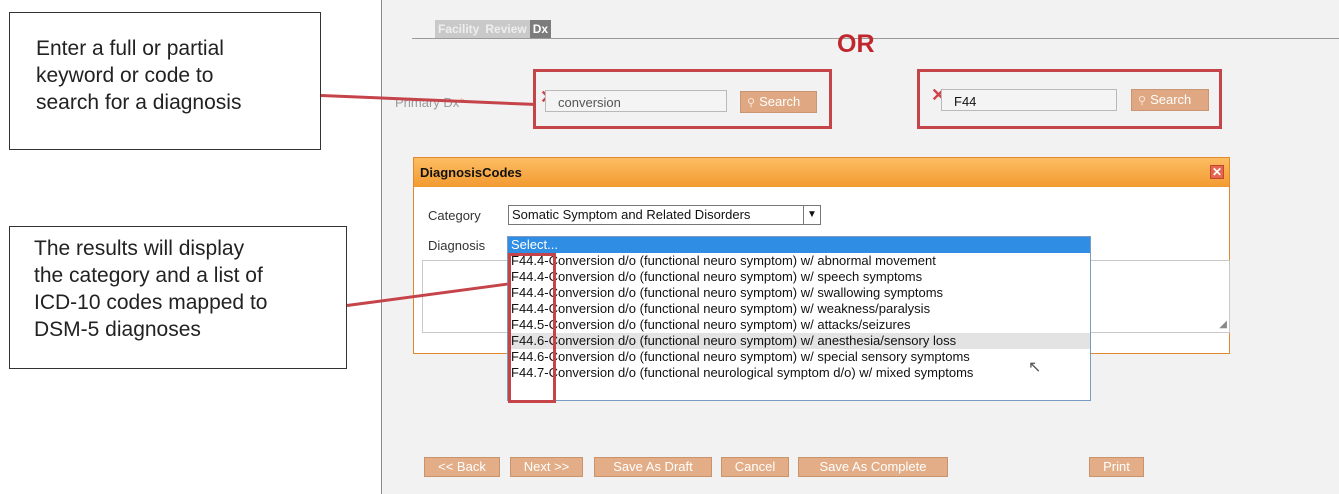  What do you see at coordinates (546, 467) in the screenshot?
I see `next-button: Next >>` at bounding box center [546, 467].